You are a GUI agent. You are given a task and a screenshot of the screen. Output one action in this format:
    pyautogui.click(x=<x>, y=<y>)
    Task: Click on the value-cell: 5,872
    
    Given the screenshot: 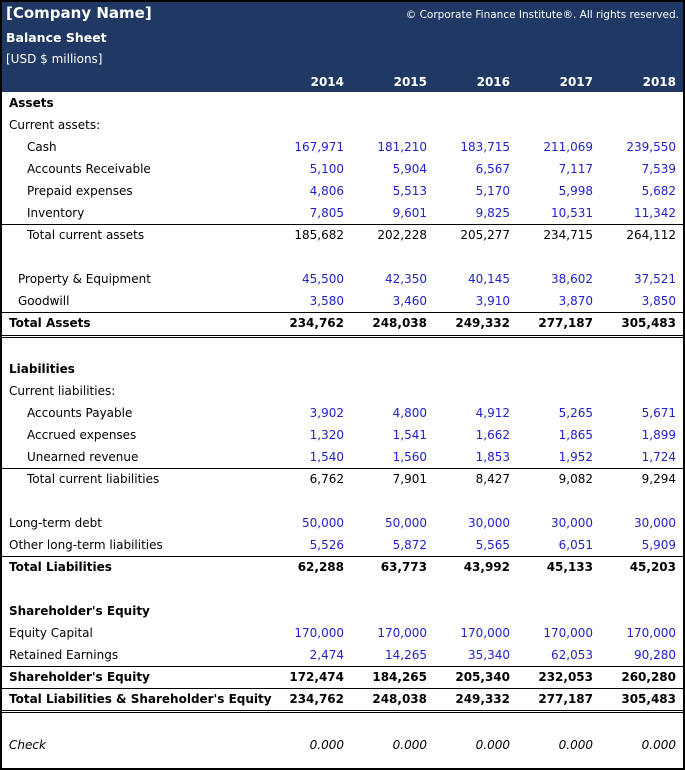 What is the action you would take?
    pyautogui.click(x=387, y=545)
    